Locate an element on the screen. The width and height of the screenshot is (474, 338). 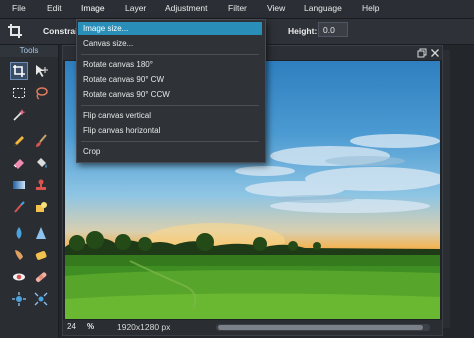
drawing-icon is located at coordinates (41, 207).